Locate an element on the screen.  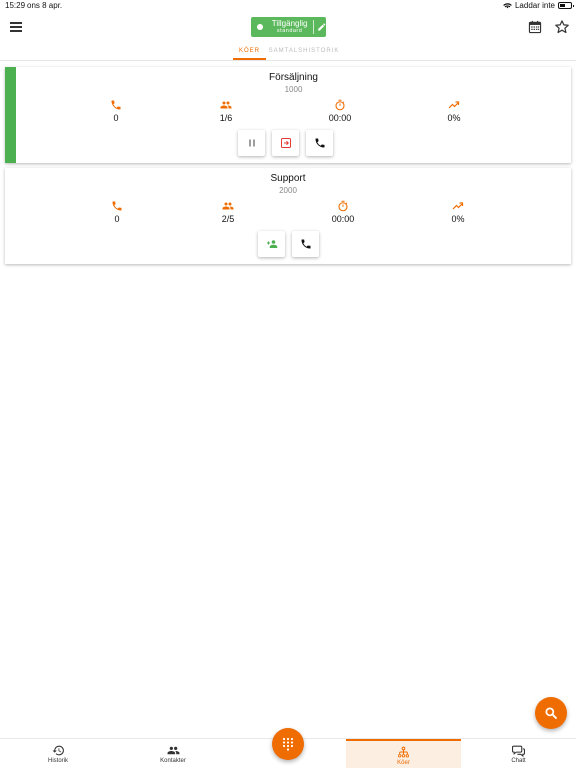
dialpad-fab-button is located at coordinates (288, 744).